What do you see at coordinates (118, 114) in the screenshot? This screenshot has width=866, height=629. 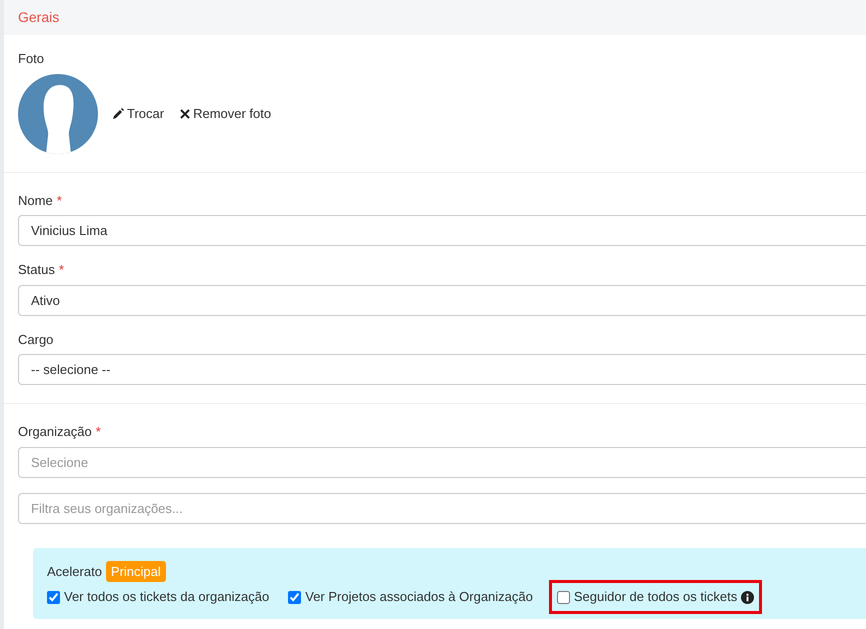 I see `pencil-icon` at bounding box center [118, 114].